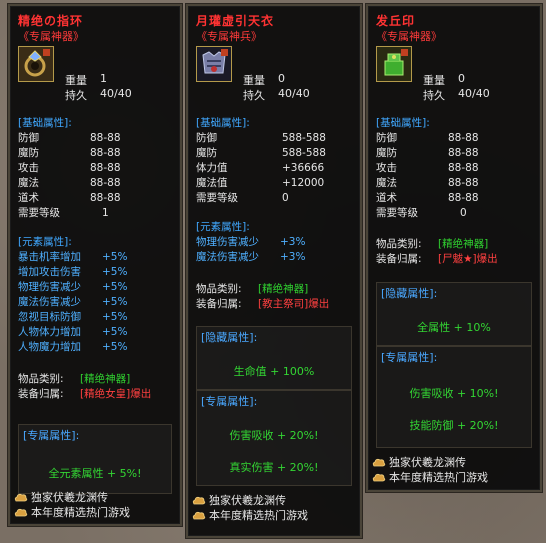 The image size is (546, 543). Describe the element at coordinates (97, 394) in the screenshot. I see `owner-row: 装备归属: [精绝女皇]爆出` at that location.